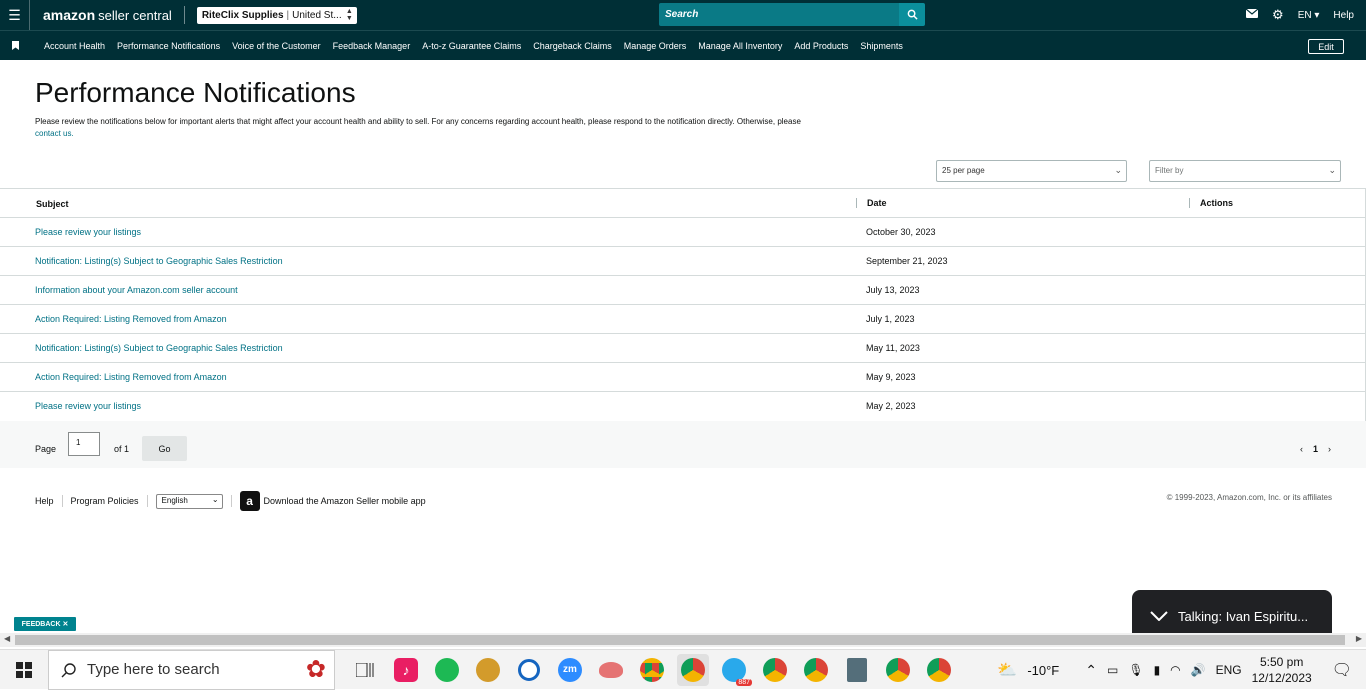  What do you see at coordinates (1169, 170) in the screenshot?
I see `filter-placeholder: Filter by` at bounding box center [1169, 170].